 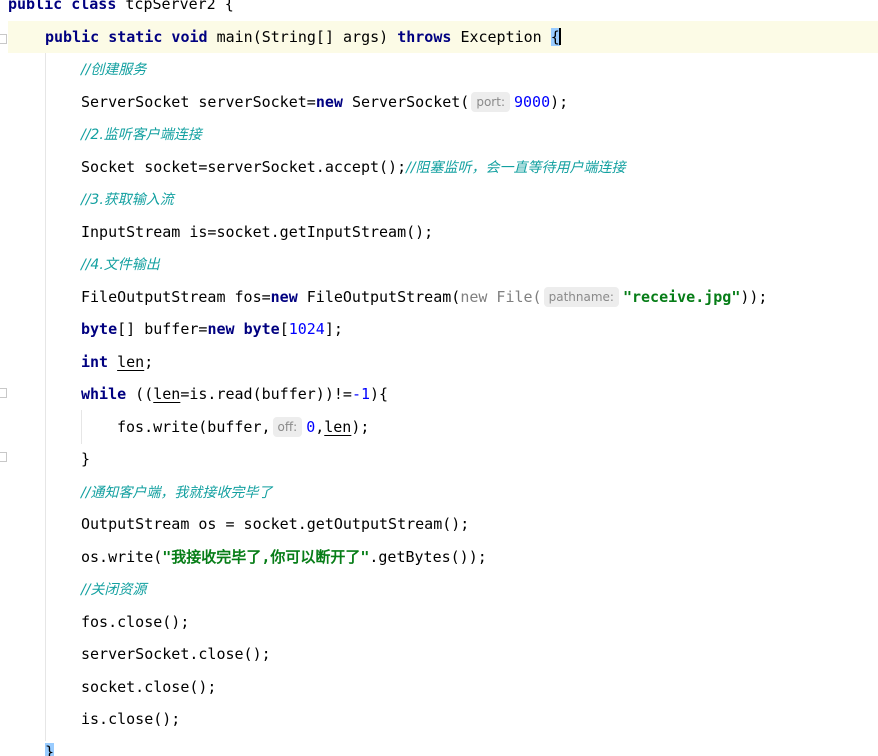 I want to click on comment: //3.获取输入流, so click(x=127, y=200).